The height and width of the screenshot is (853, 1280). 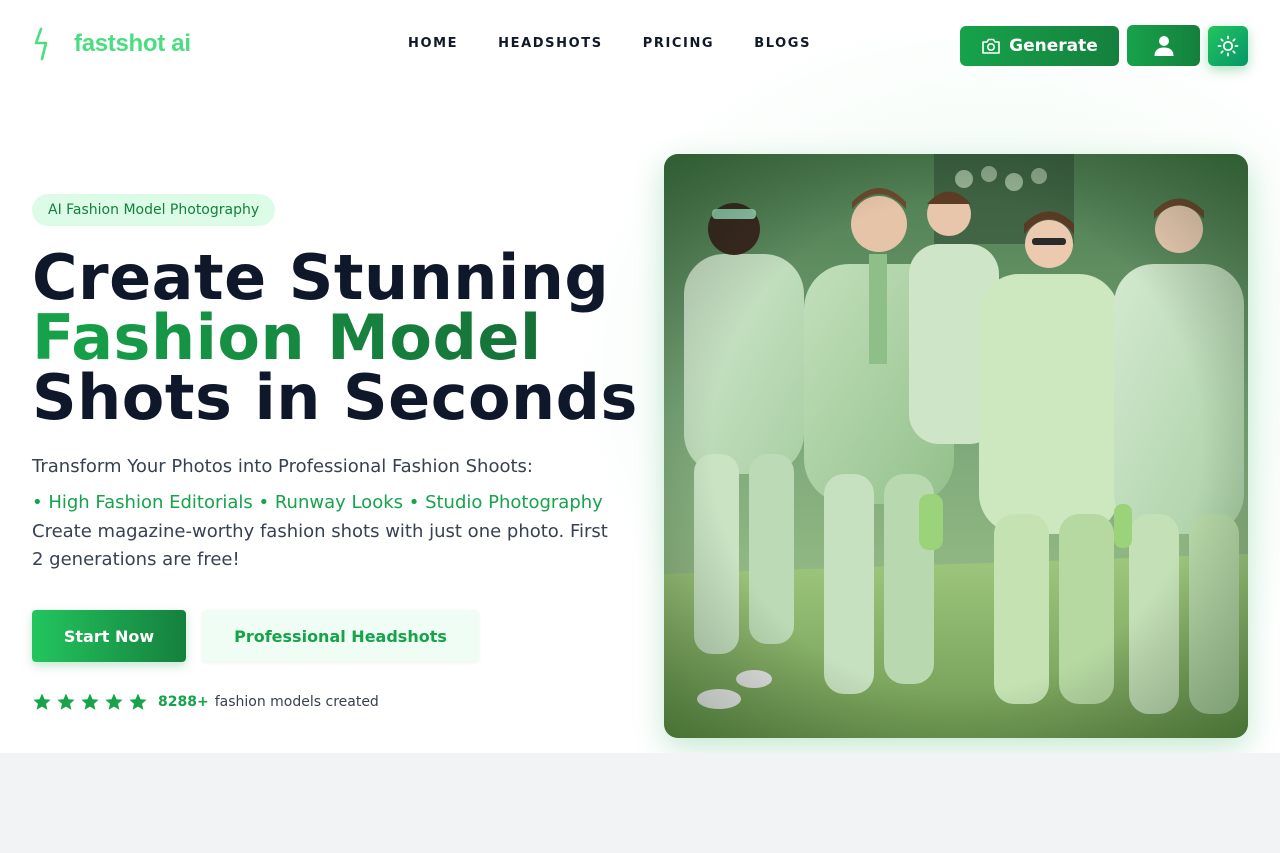 What do you see at coordinates (1053, 45) in the screenshot?
I see `generate-label: Generate` at bounding box center [1053, 45].